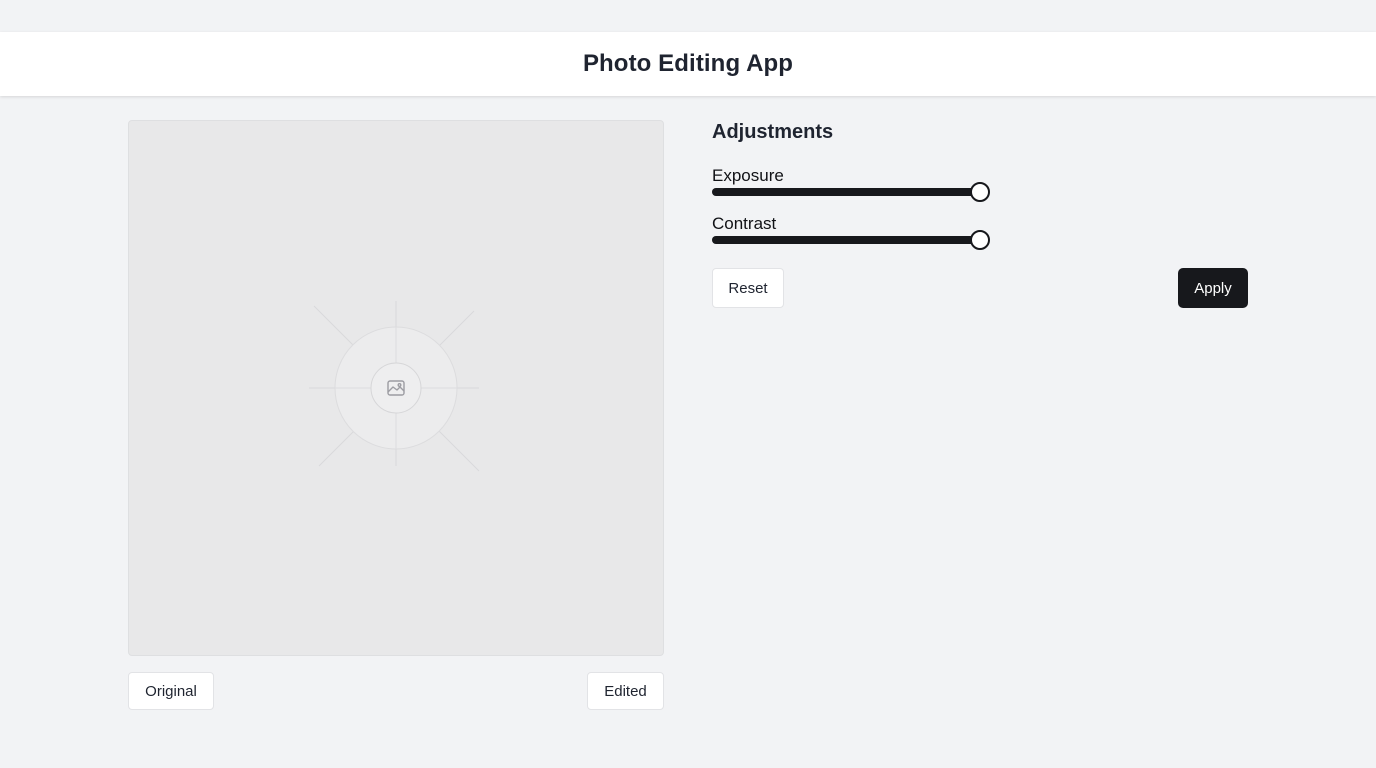 The height and width of the screenshot is (768, 1376). I want to click on exposure-slider, so click(851, 192).